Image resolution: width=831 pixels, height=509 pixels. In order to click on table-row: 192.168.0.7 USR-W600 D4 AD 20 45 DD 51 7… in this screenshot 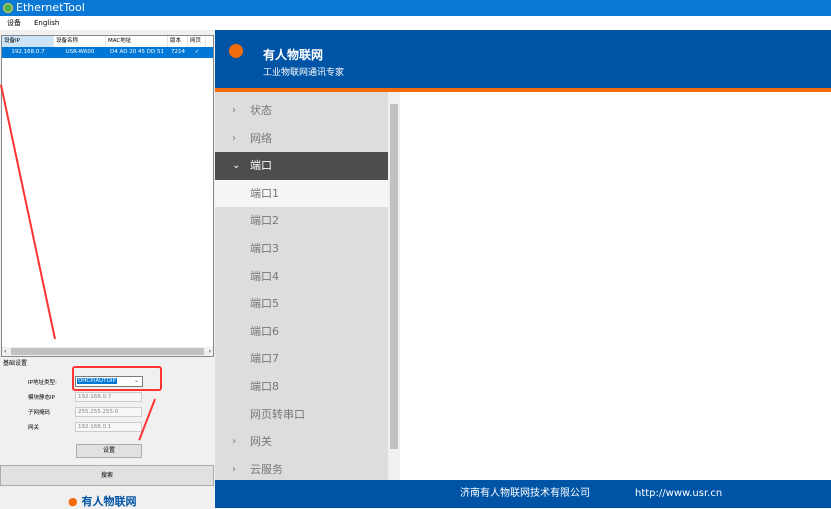, I will do `click(107, 52)`.